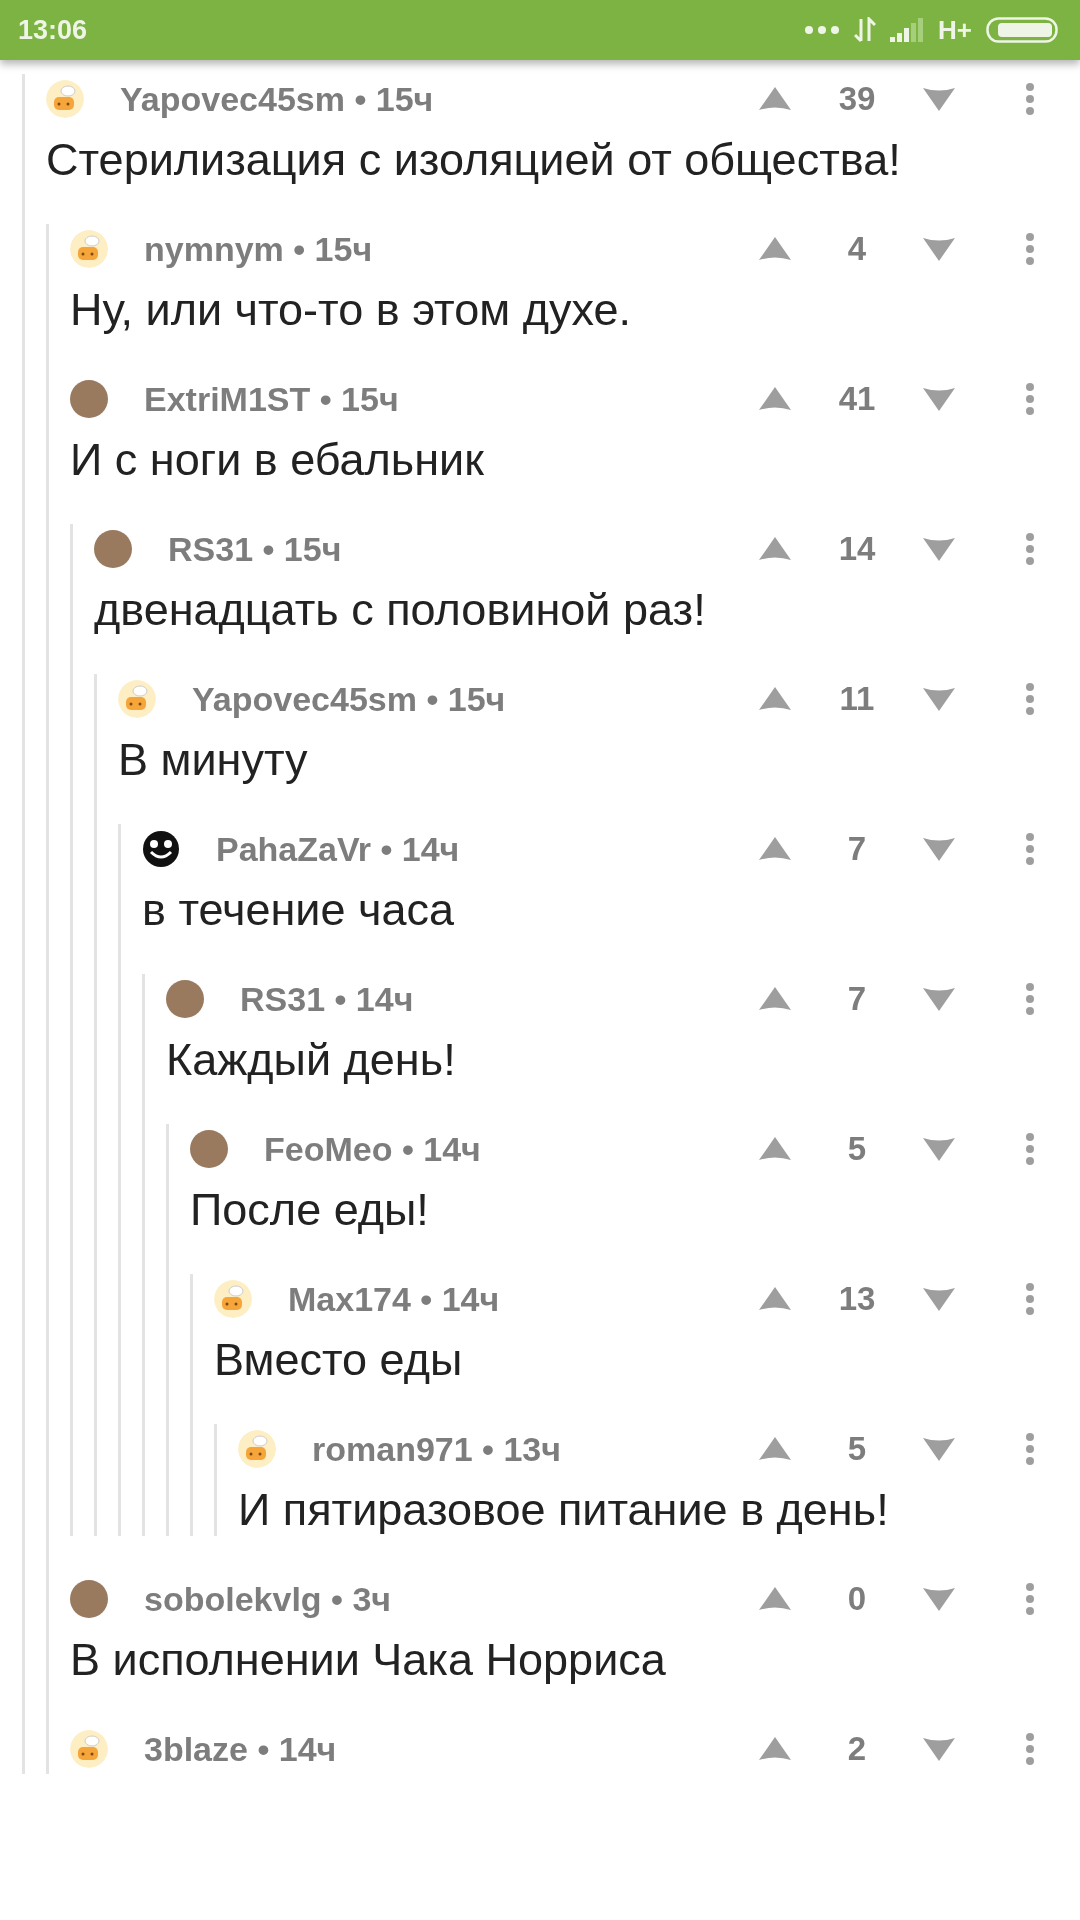  Describe the element at coordinates (857, 399) in the screenshot. I see `vote-count: 41` at that location.